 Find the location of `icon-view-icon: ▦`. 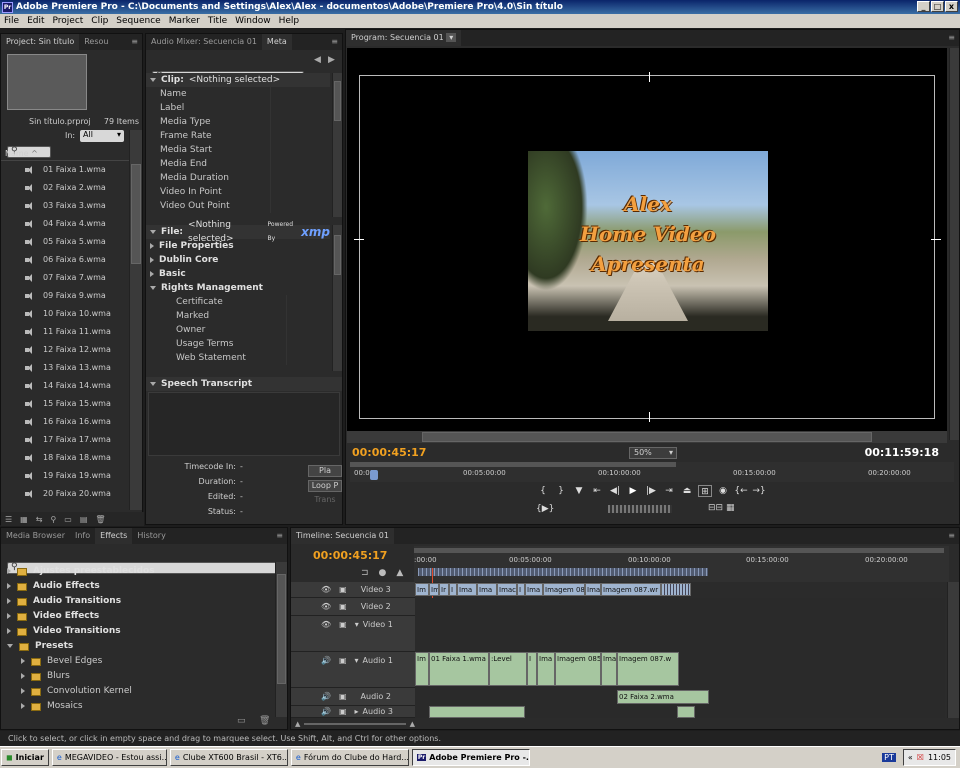

icon-view-icon: ▦ is located at coordinates (24, 519).